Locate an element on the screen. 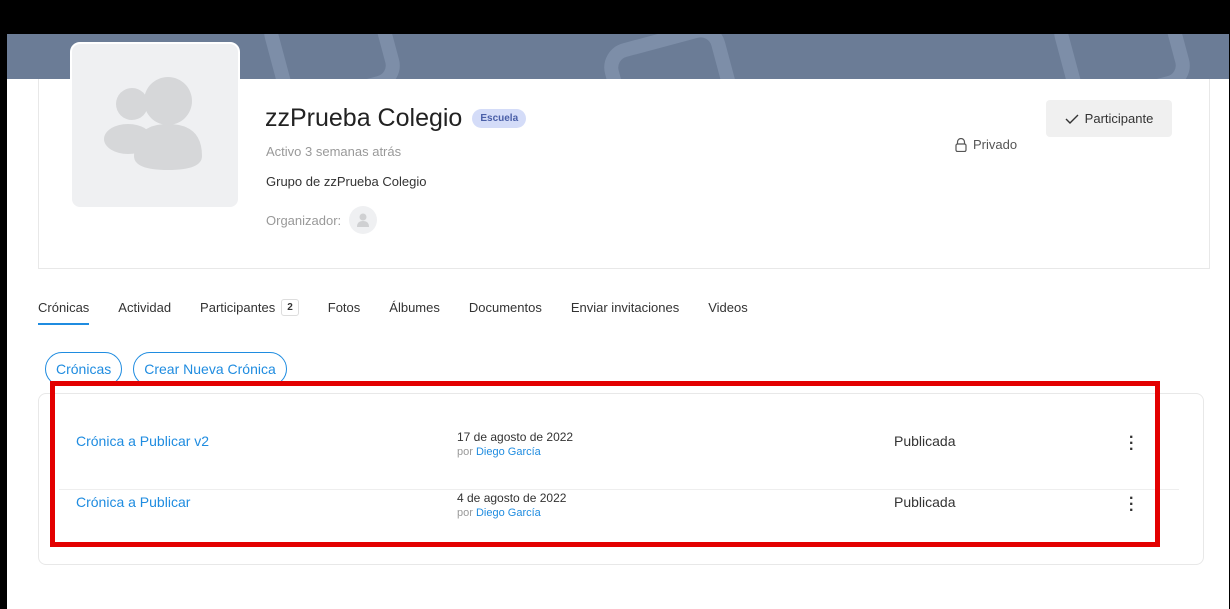  tab-actividad: Actividad is located at coordinates (144, 307).